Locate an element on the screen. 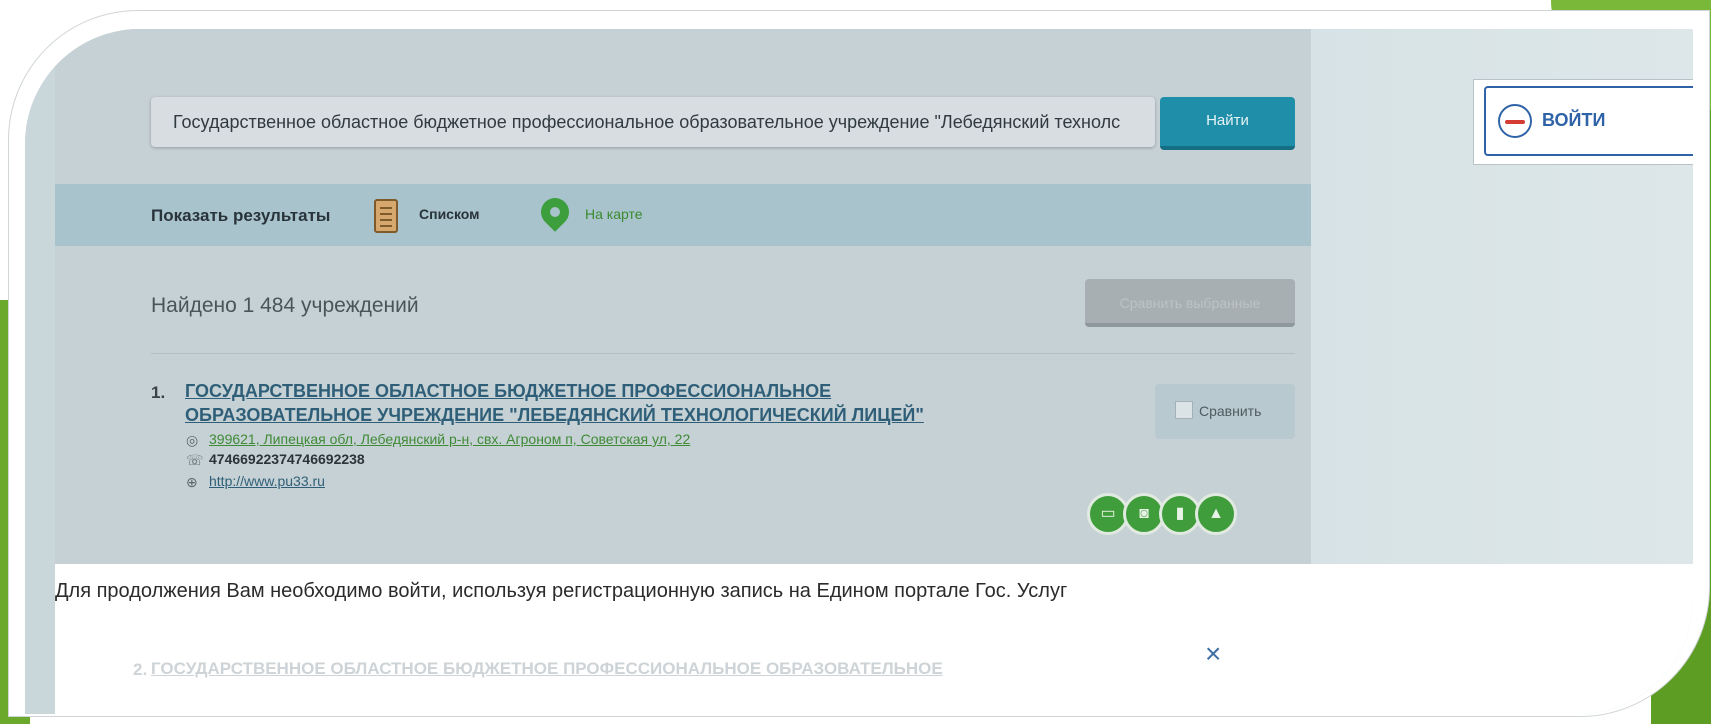 The height and width of the screenshot is (724, 1711). login-button: ВОЙТИ is located at coordinates (1588, 121).